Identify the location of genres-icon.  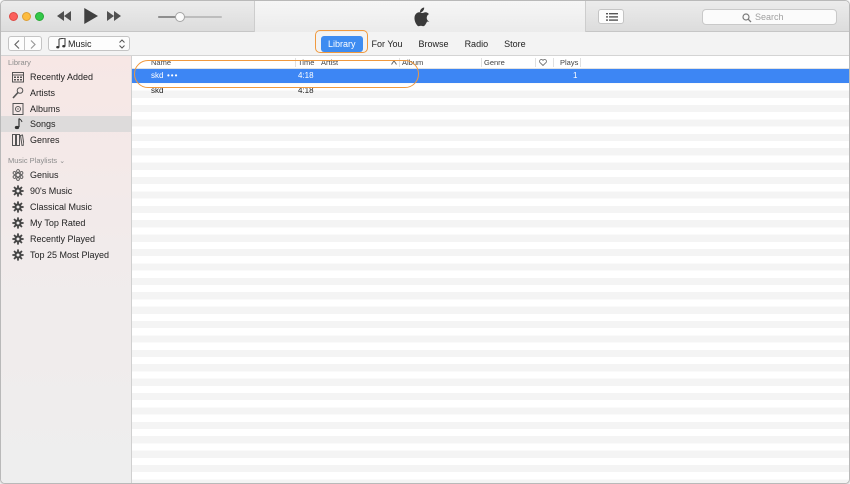
(18, 140).